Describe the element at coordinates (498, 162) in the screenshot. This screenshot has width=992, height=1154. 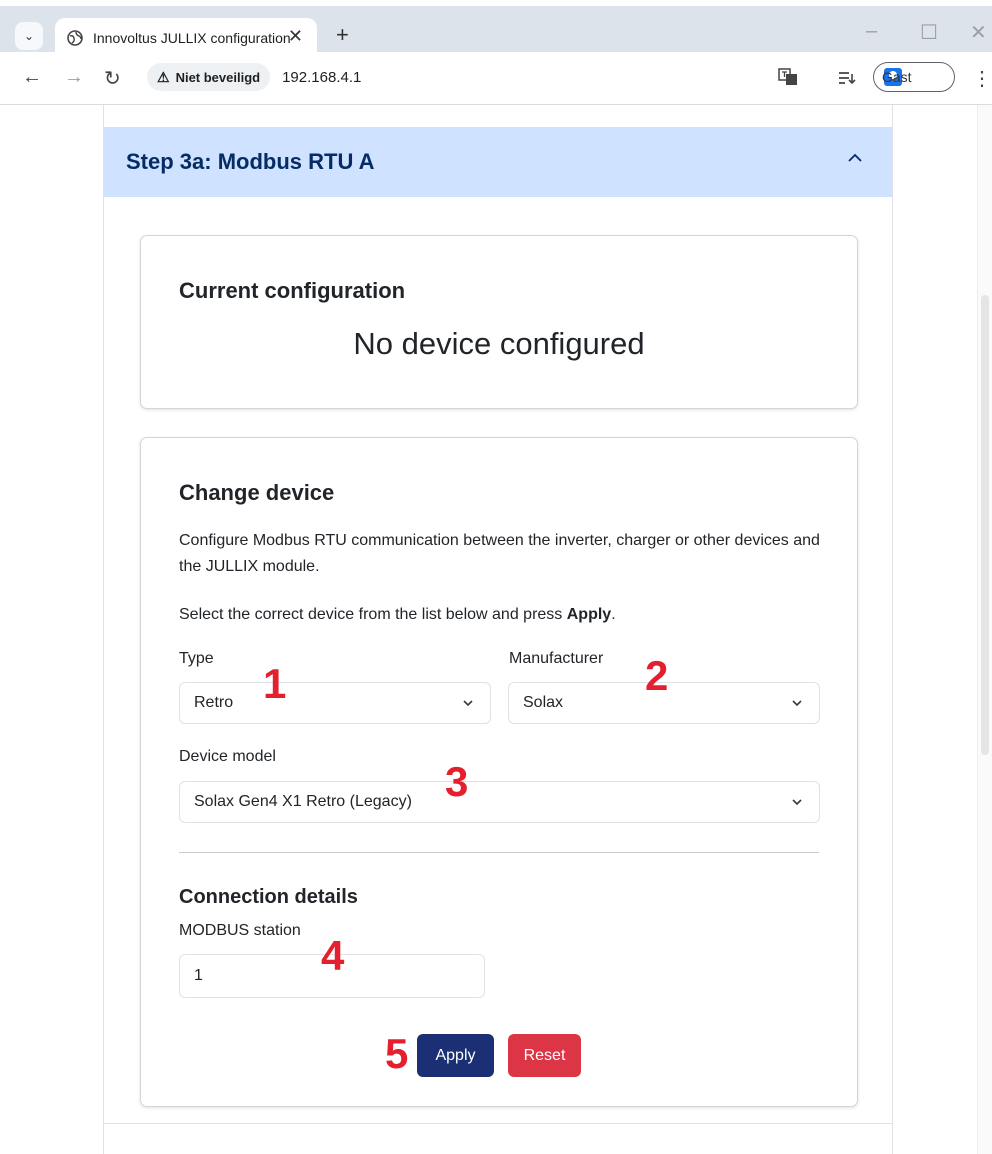
I see `accordion-header: Step 3a: Modbus RTU A` at that location.